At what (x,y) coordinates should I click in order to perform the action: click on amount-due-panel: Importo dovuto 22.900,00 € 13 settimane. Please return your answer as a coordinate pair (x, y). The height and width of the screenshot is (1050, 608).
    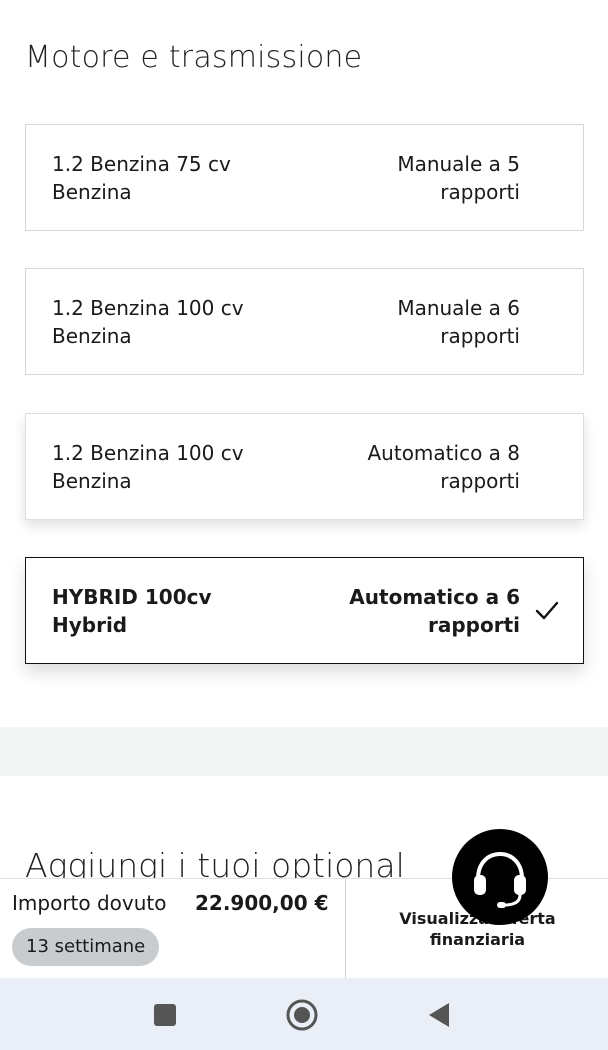
    Looking at the image, I should click on (173, 929).